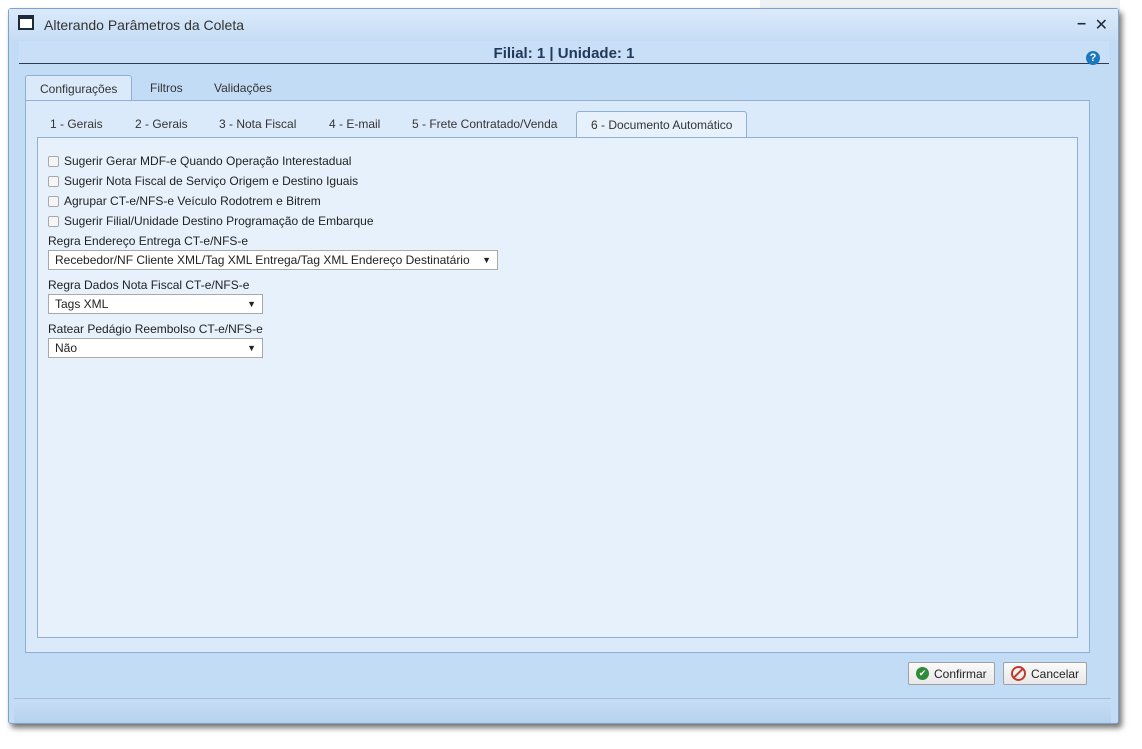 This screenshot has width=1142, height=749. Describe the element at coordinates (662, 124) in the screenshot. I see `tab-6-documento-automatico: 6 - Documento Automático` at that location.